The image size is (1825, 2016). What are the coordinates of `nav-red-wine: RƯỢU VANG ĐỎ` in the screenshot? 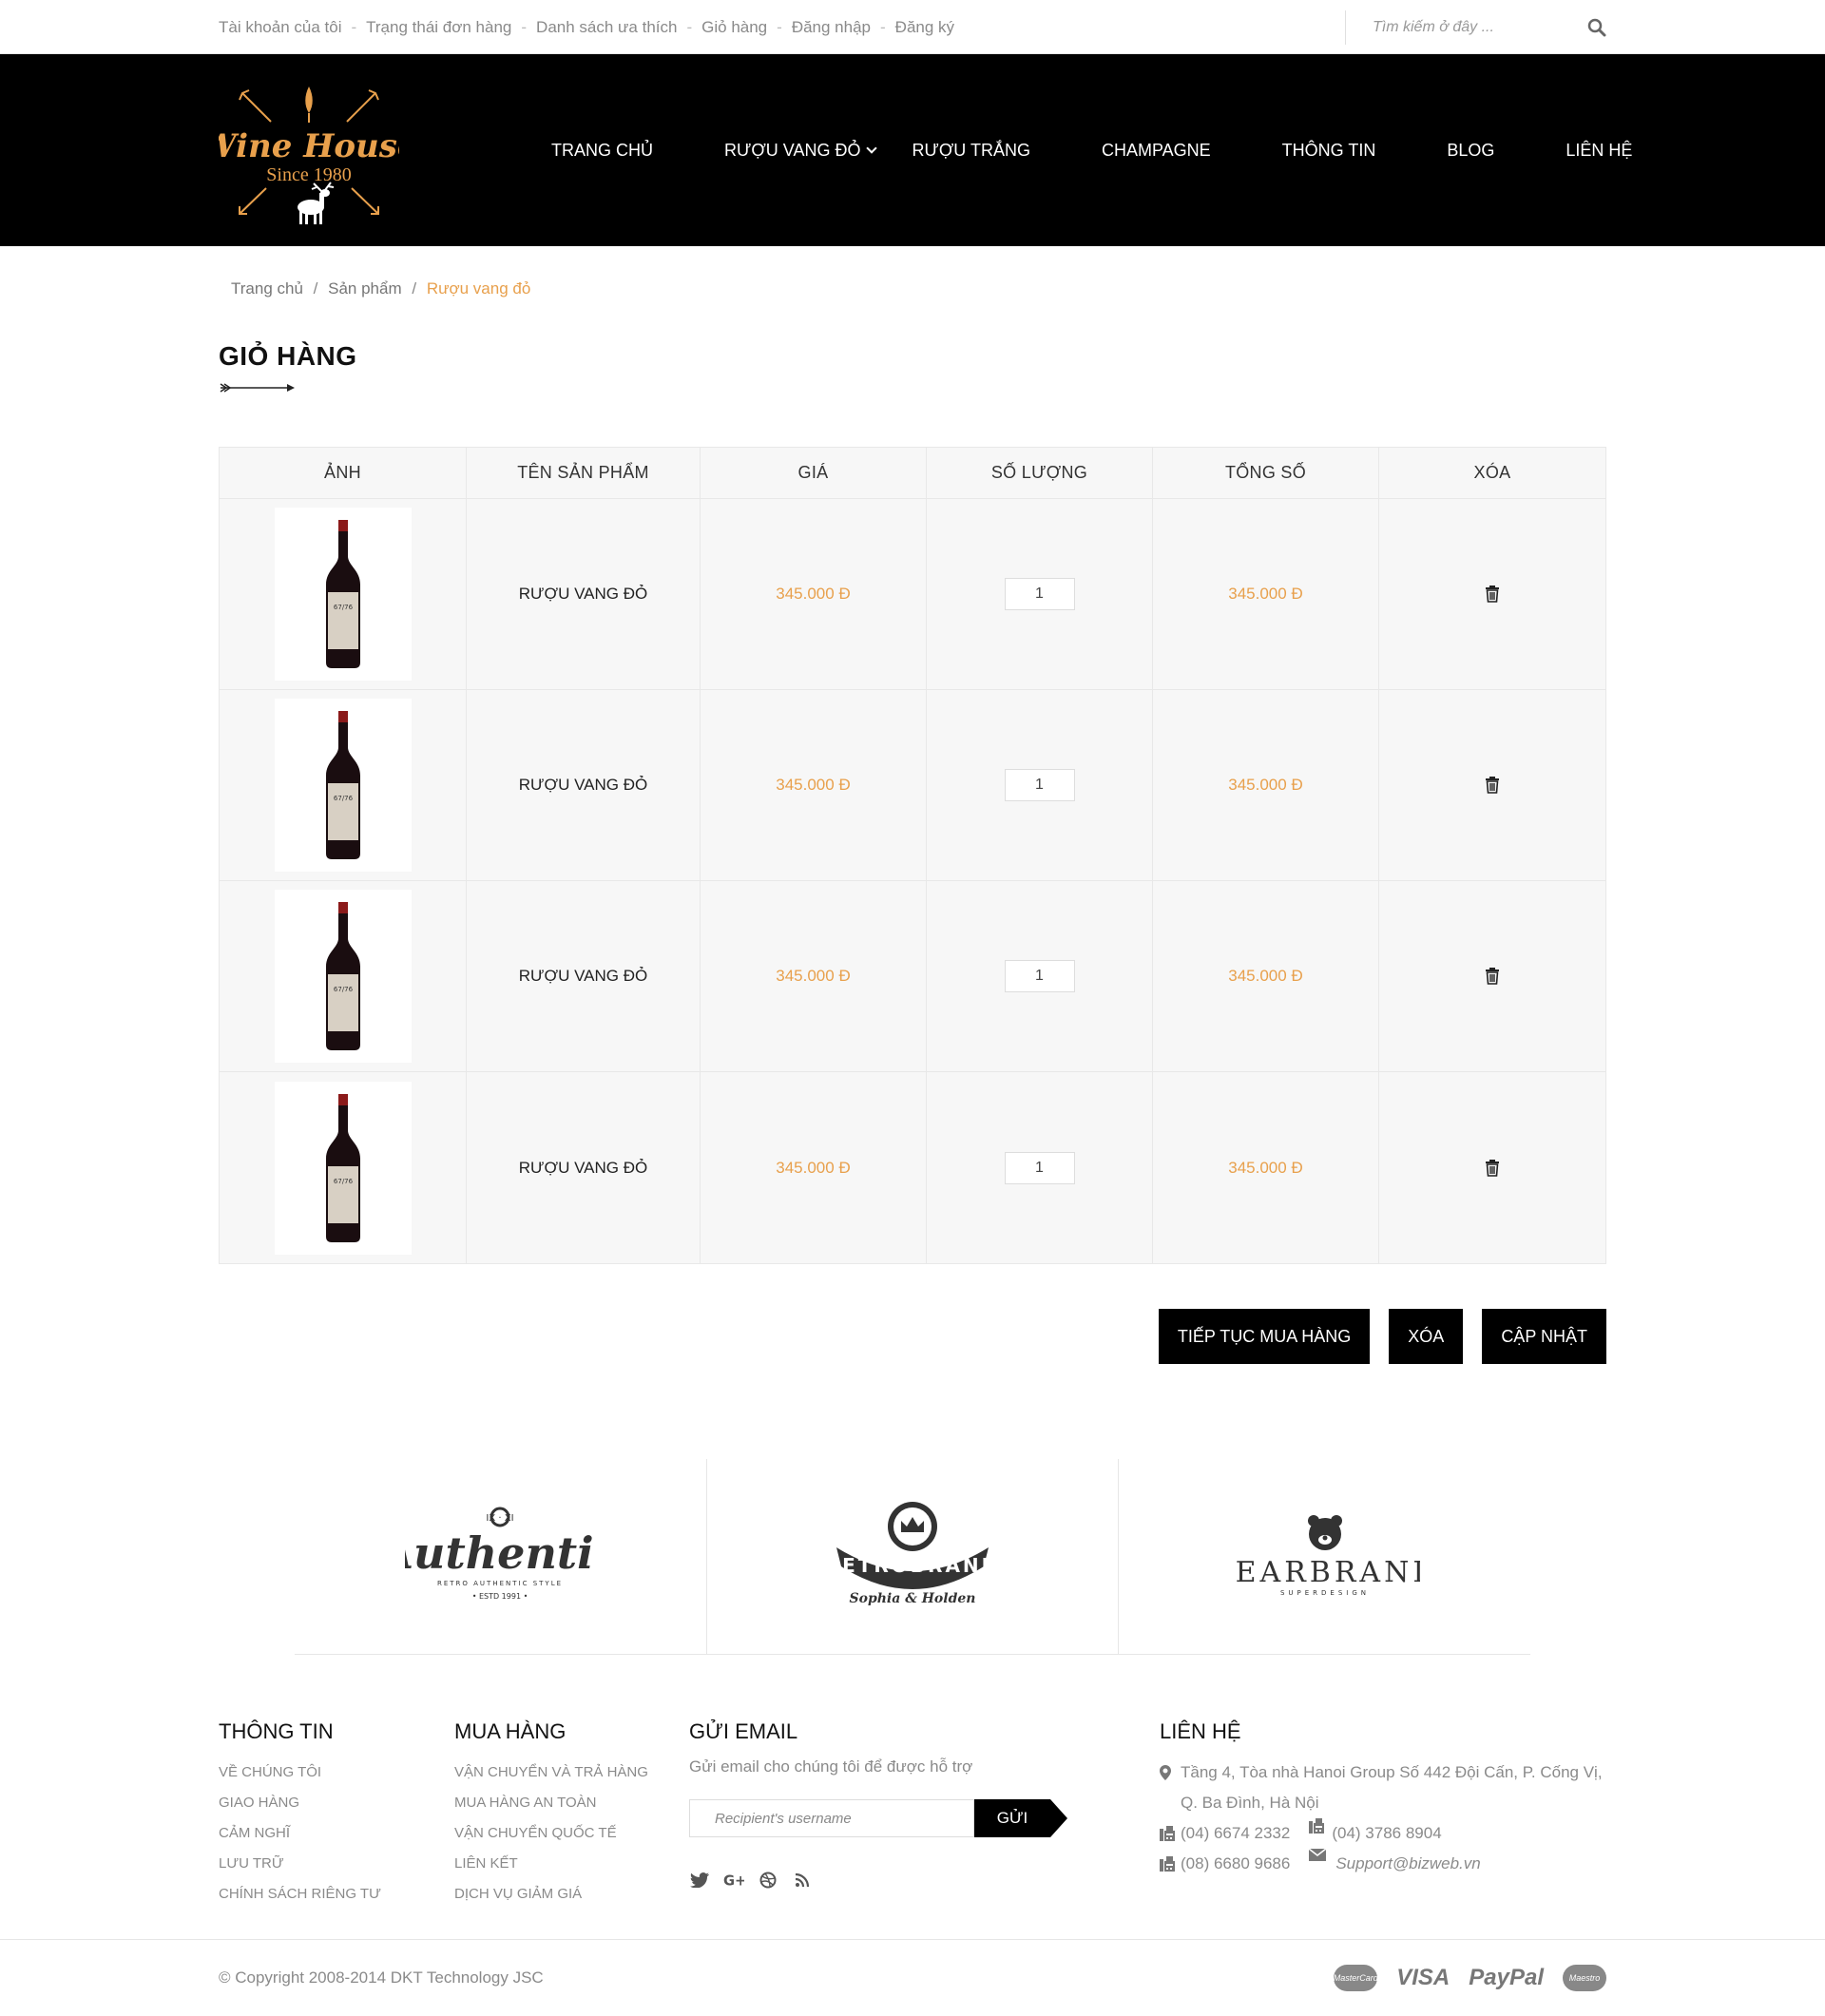 It's located at (801, 150).